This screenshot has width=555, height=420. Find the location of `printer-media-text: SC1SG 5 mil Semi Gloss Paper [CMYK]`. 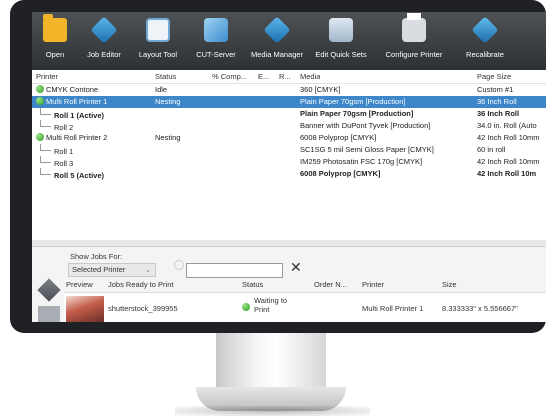

printer-media-text: SC1SG 5 mil Semi Gloss Paper [CMYK] is located at coordinates (367, 149).